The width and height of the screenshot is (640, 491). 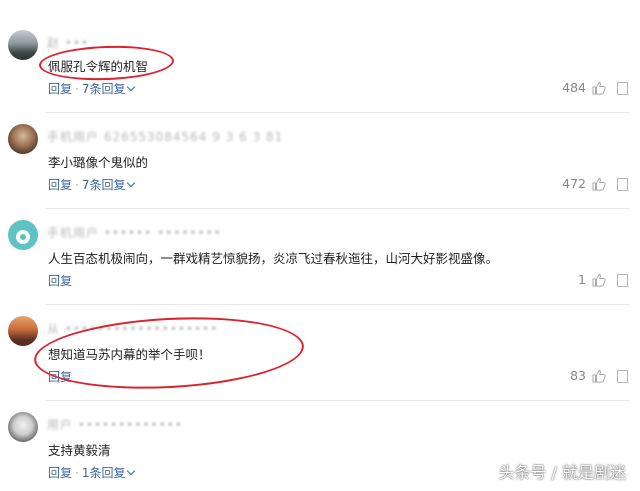 I want to click on comment-username: 从 •••••••••••••••••••, so click(x=132, y=328).